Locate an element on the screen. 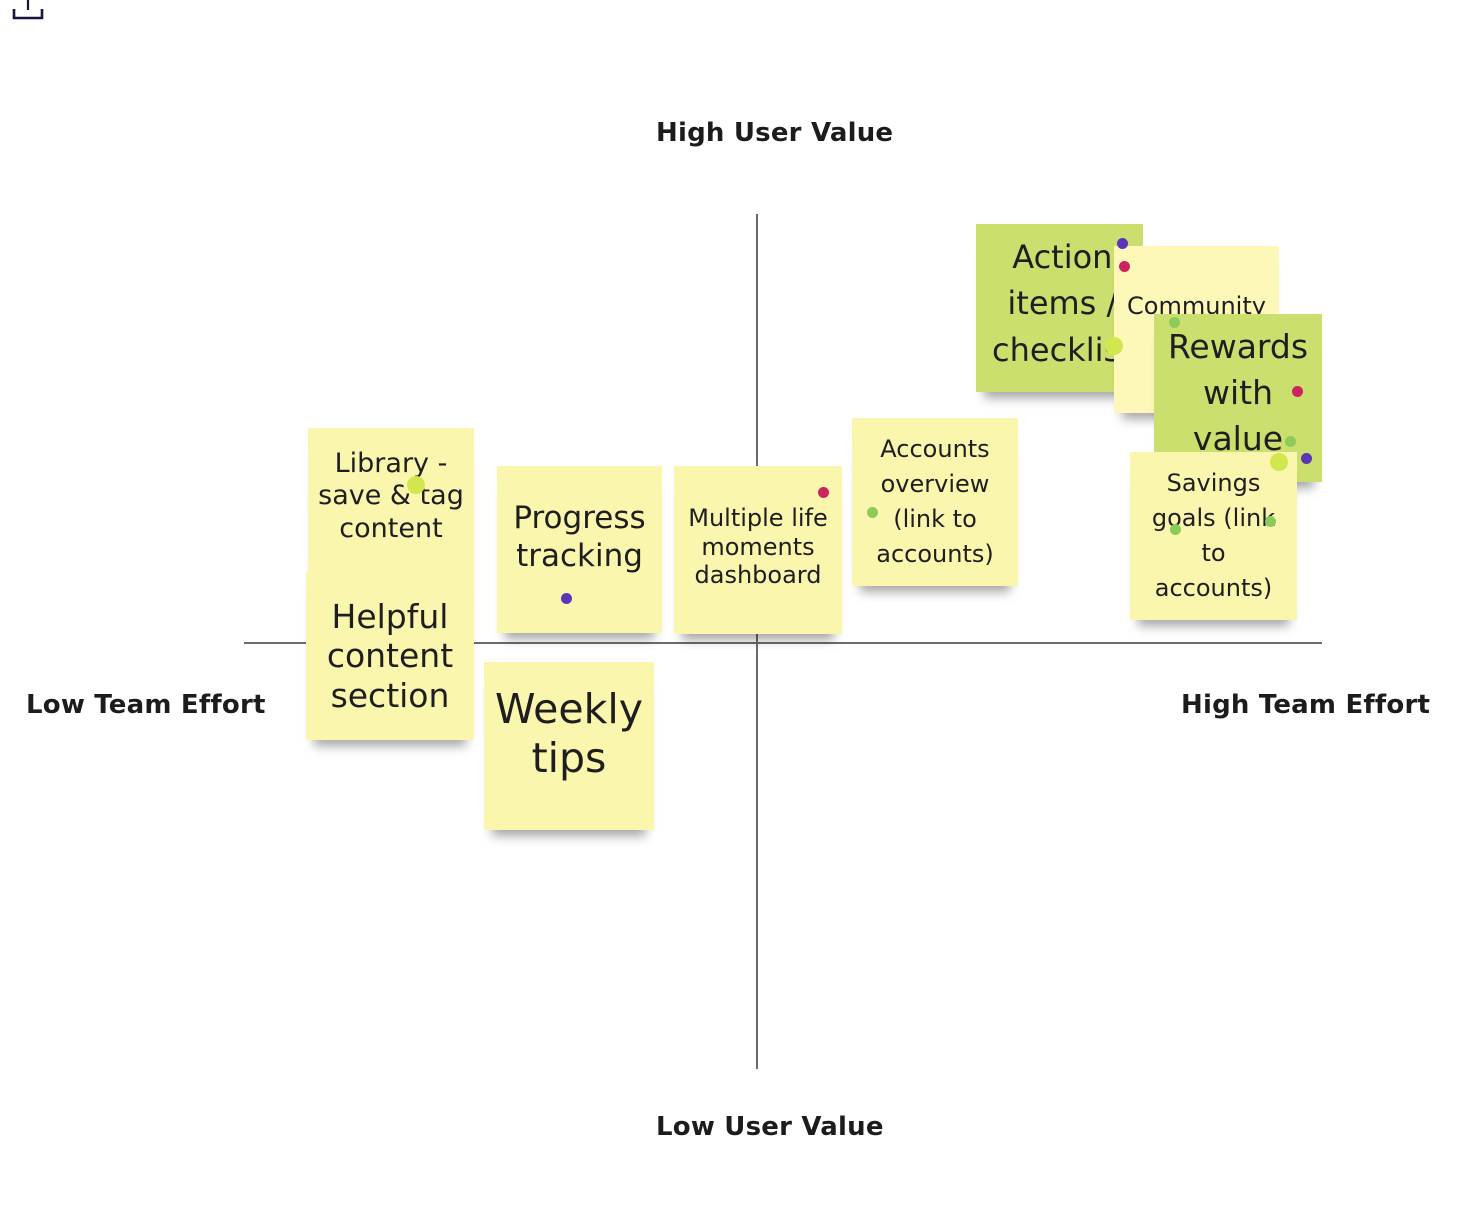 Image resolution: width=1480 pixels, height=1220 pixels. sticky-note-helpful-content: Helpful content section is located at coordinates (390, 656).